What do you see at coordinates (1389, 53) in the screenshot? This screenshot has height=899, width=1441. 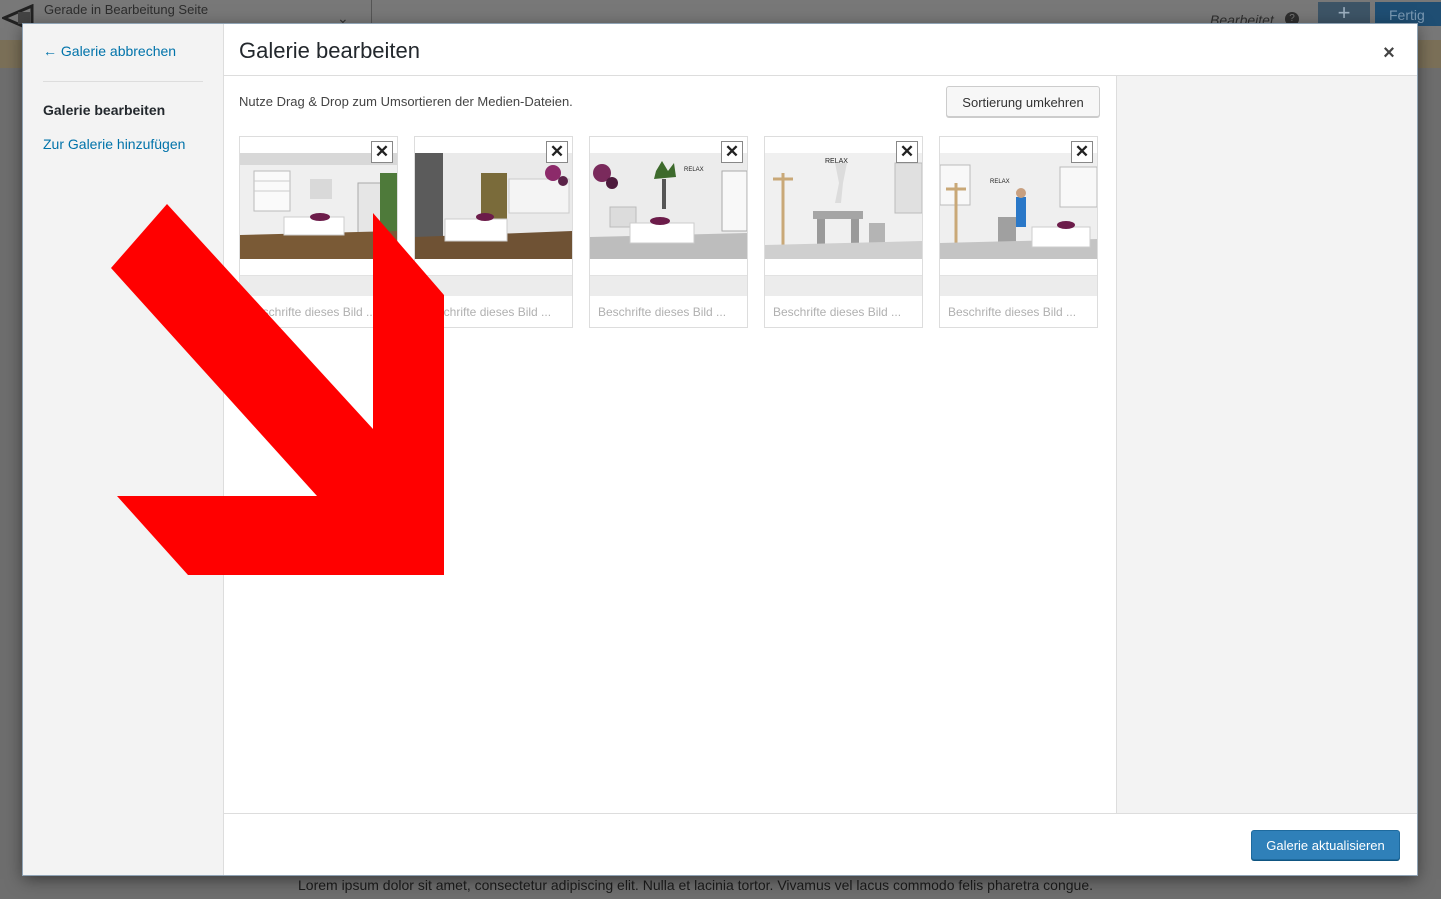 I see `close-icon: ×` at bounding box center [1389, 53].